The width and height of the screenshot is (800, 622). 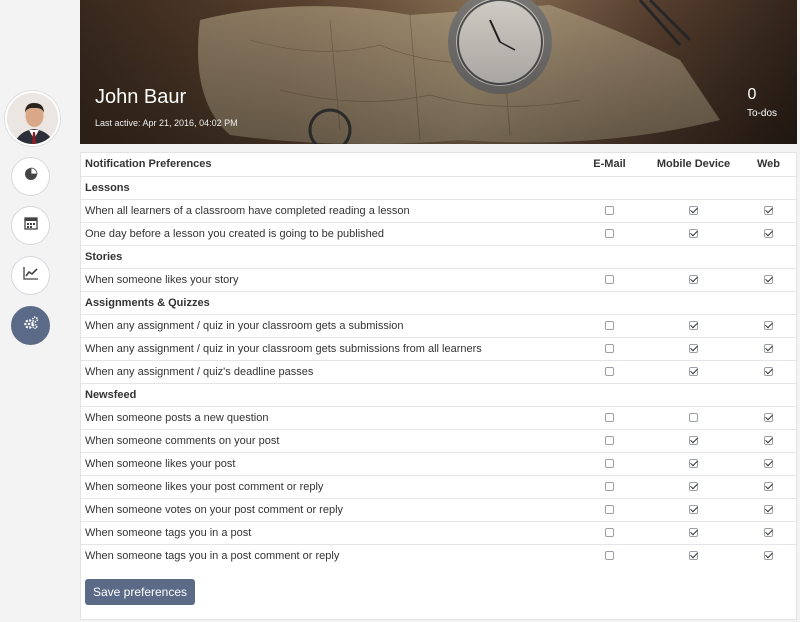 I want to click on stats-button, so click(x=30, y=176).